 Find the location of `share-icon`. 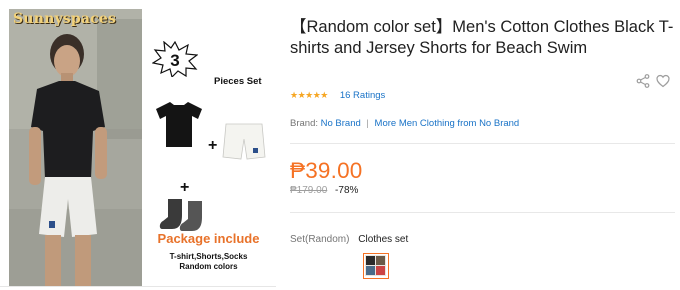

share-icon is located at coordinates (643, 81).